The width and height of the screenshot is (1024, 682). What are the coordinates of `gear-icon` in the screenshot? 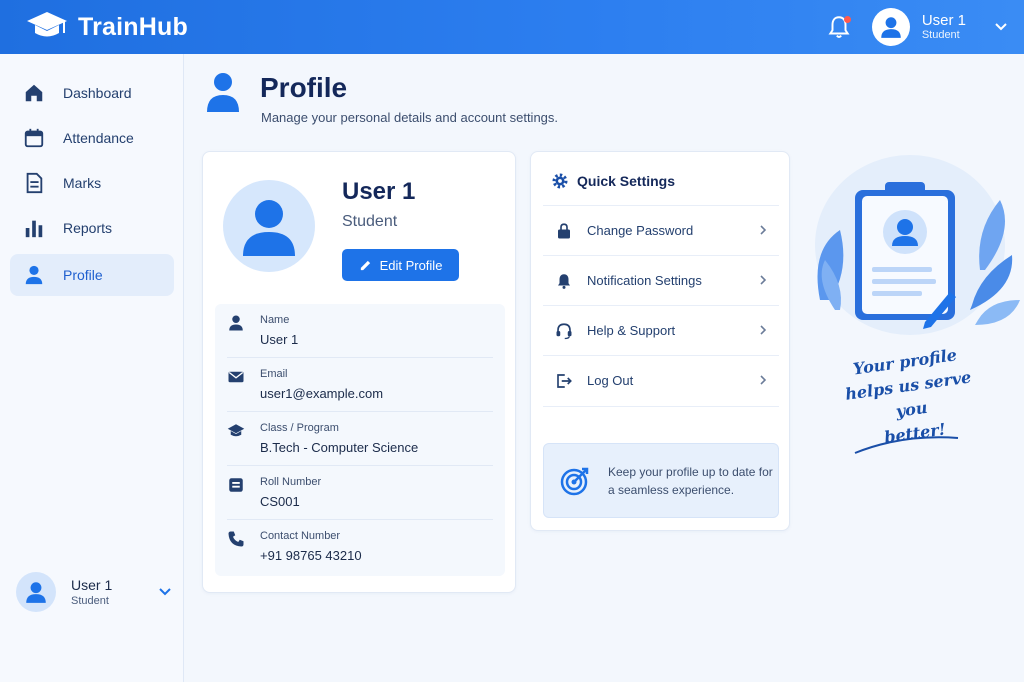 It's located at (560, 181).